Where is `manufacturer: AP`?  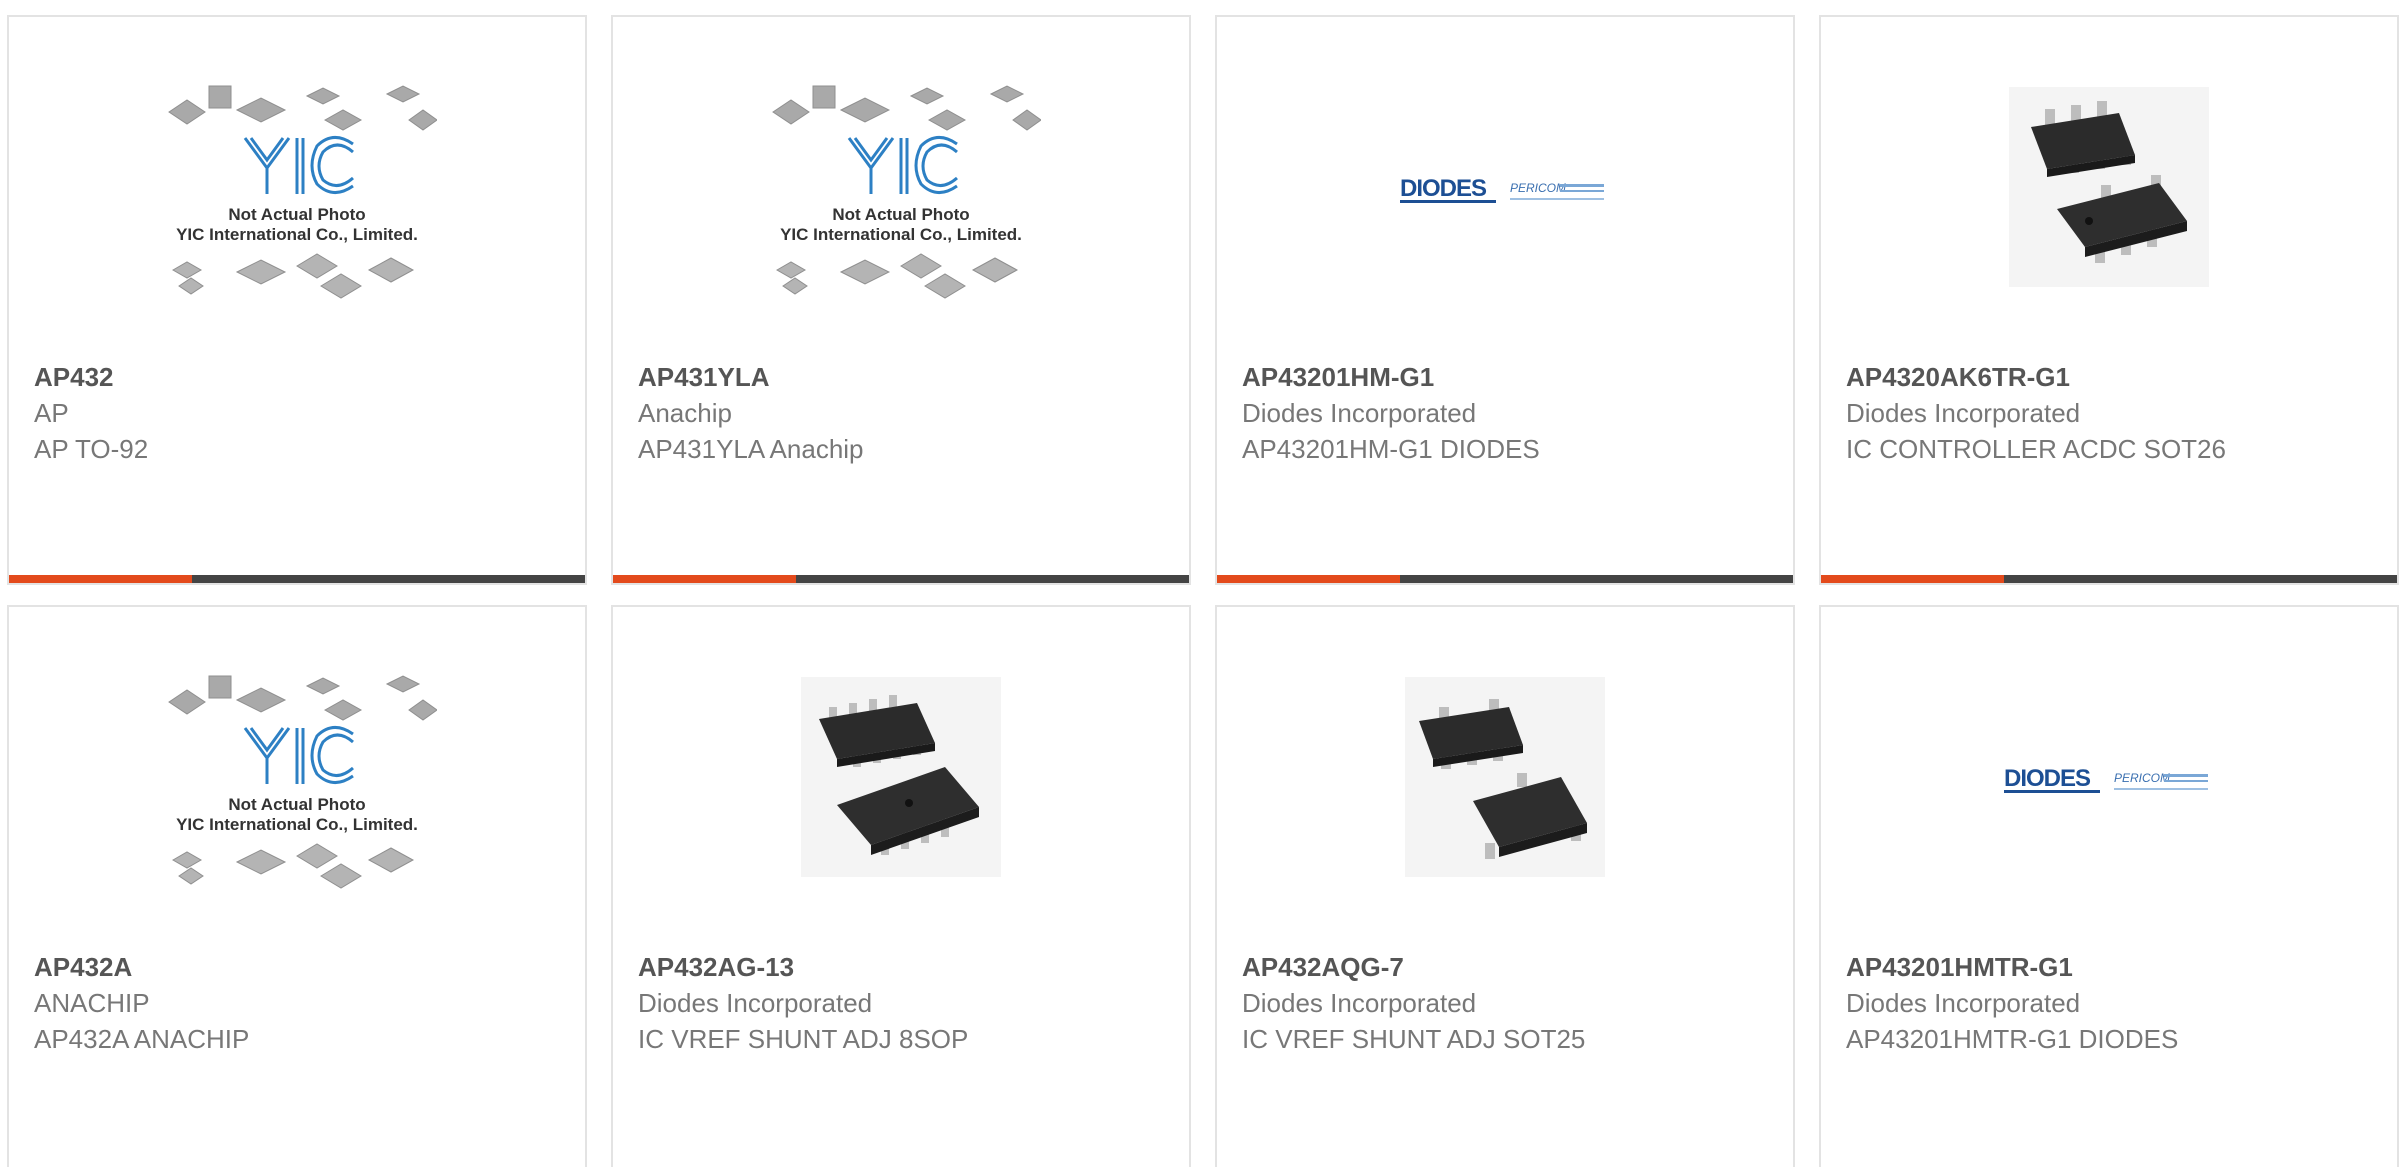
manufacturer: AP is located at coordinates (51, 413).